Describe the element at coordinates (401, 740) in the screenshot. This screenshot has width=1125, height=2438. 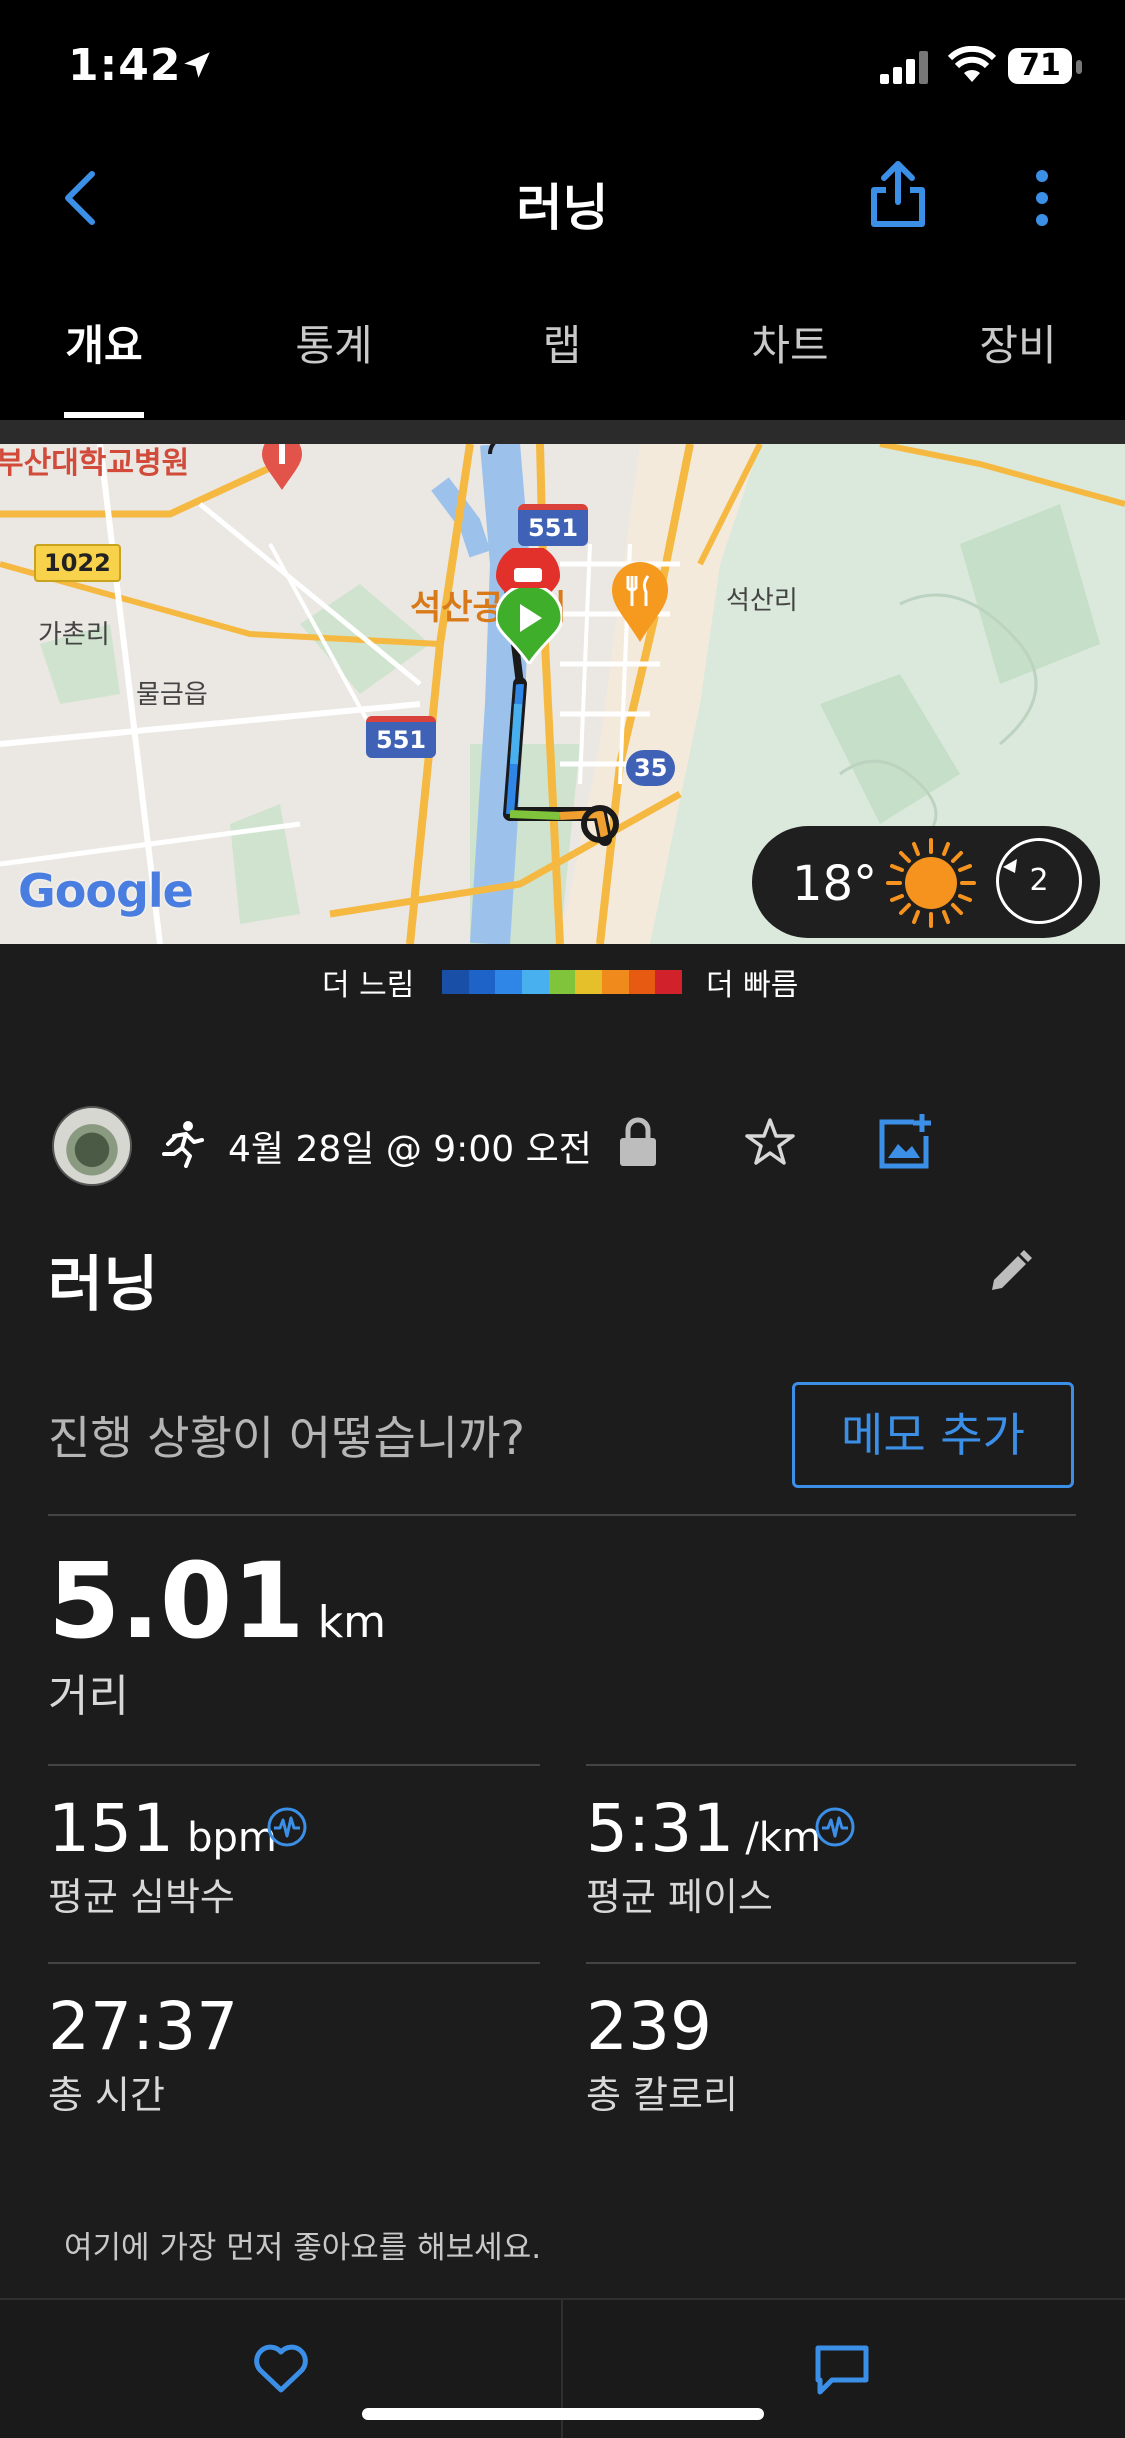
I see `route-551-left-label: 551` at that location.